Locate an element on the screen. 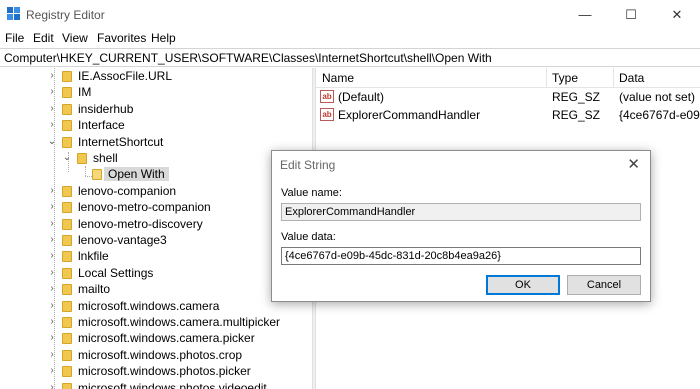  tree-item: › Local Settings is located at coordinates (156, 273).